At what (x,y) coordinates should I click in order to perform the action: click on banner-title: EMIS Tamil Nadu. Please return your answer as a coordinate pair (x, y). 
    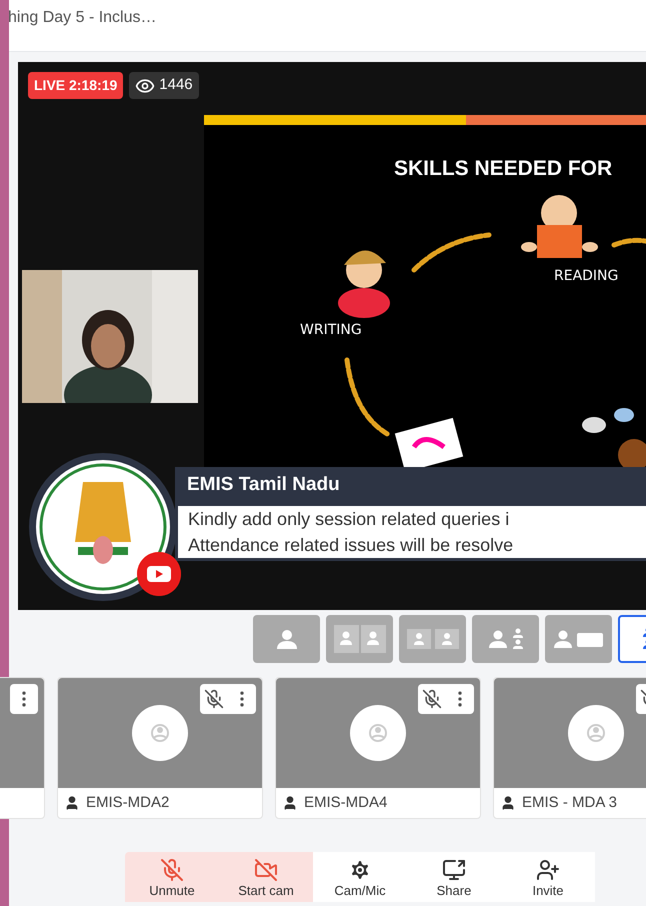
    Looking at the image, I should click on (263, 484).